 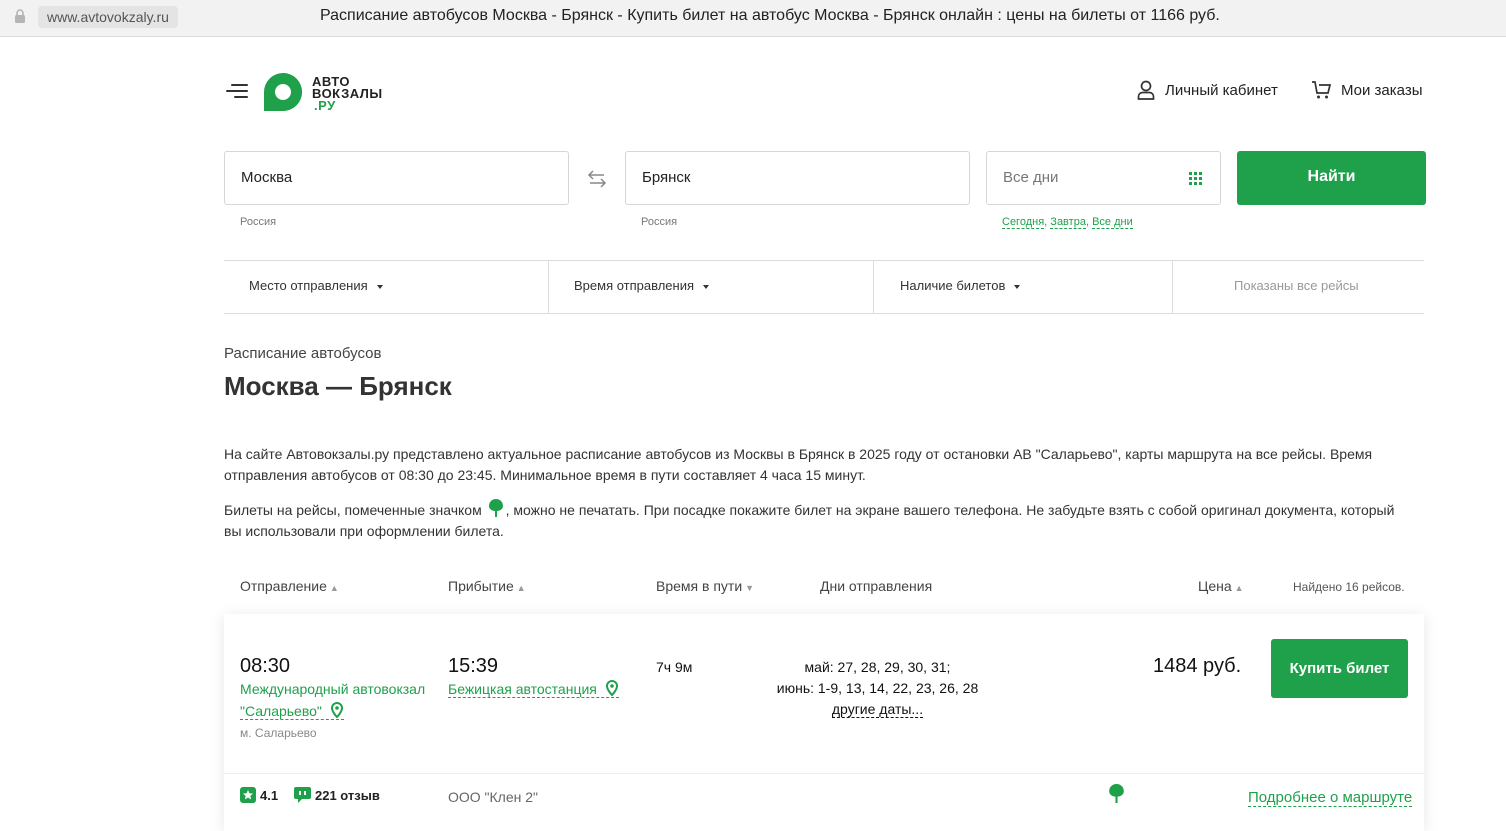 What do you see at coordinates (302, 795) in the screenshot?
I see `review-icon` at bounding box center [302, 795].